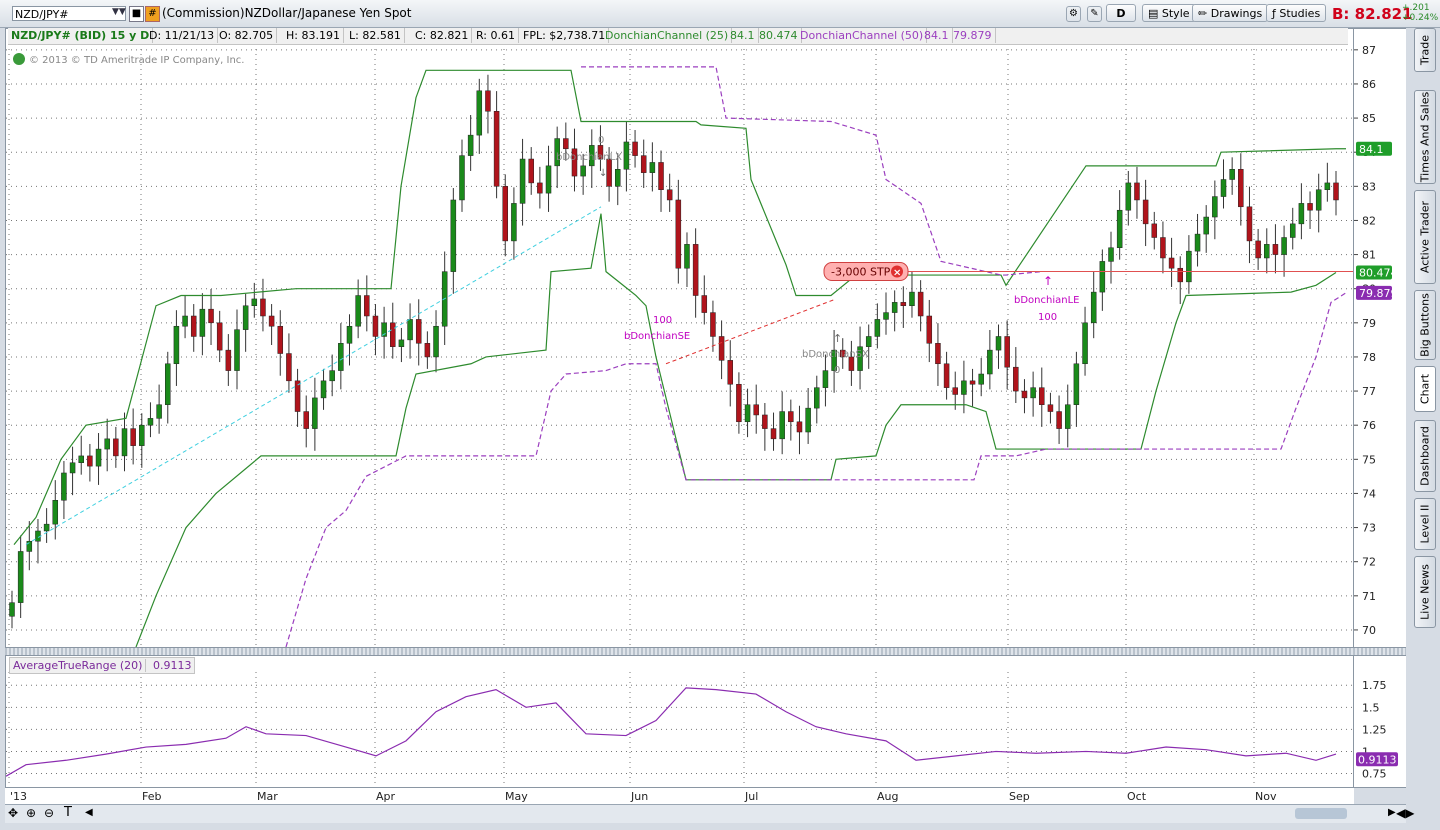 The image size is (1440, 830). I want to click on info-study1-name: DonchianChannel (25), so click(667, 35).